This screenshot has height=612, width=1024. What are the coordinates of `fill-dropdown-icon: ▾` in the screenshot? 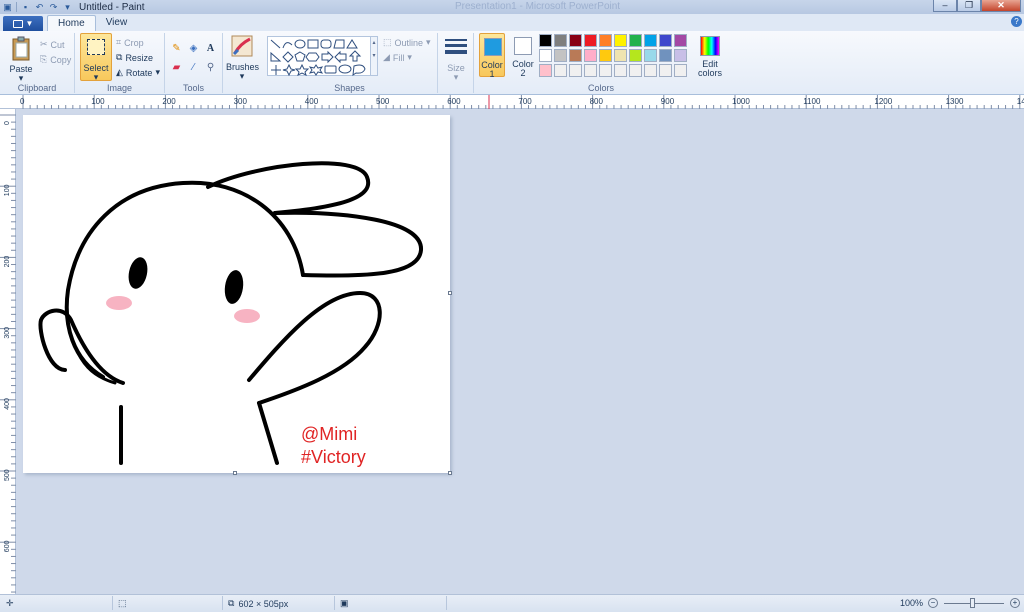 It's located at (409, 57).